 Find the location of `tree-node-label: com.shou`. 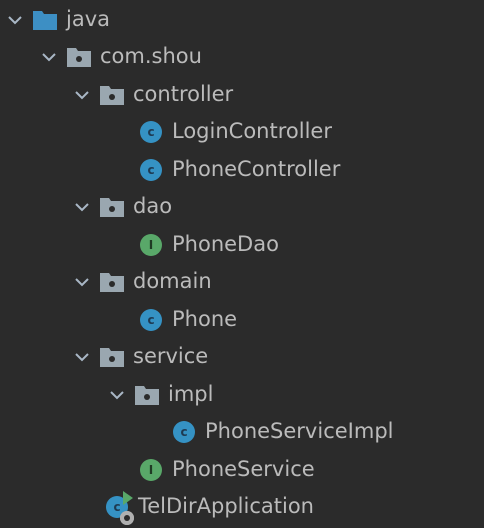

tree-node-label: com.shou is located at coordinates (151, 56).